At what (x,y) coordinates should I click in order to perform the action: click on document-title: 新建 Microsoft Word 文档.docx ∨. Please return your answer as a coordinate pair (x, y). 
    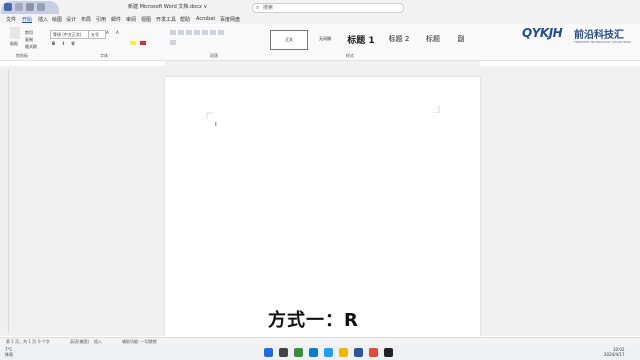
    Looking at the image, I should click on (167, 6).